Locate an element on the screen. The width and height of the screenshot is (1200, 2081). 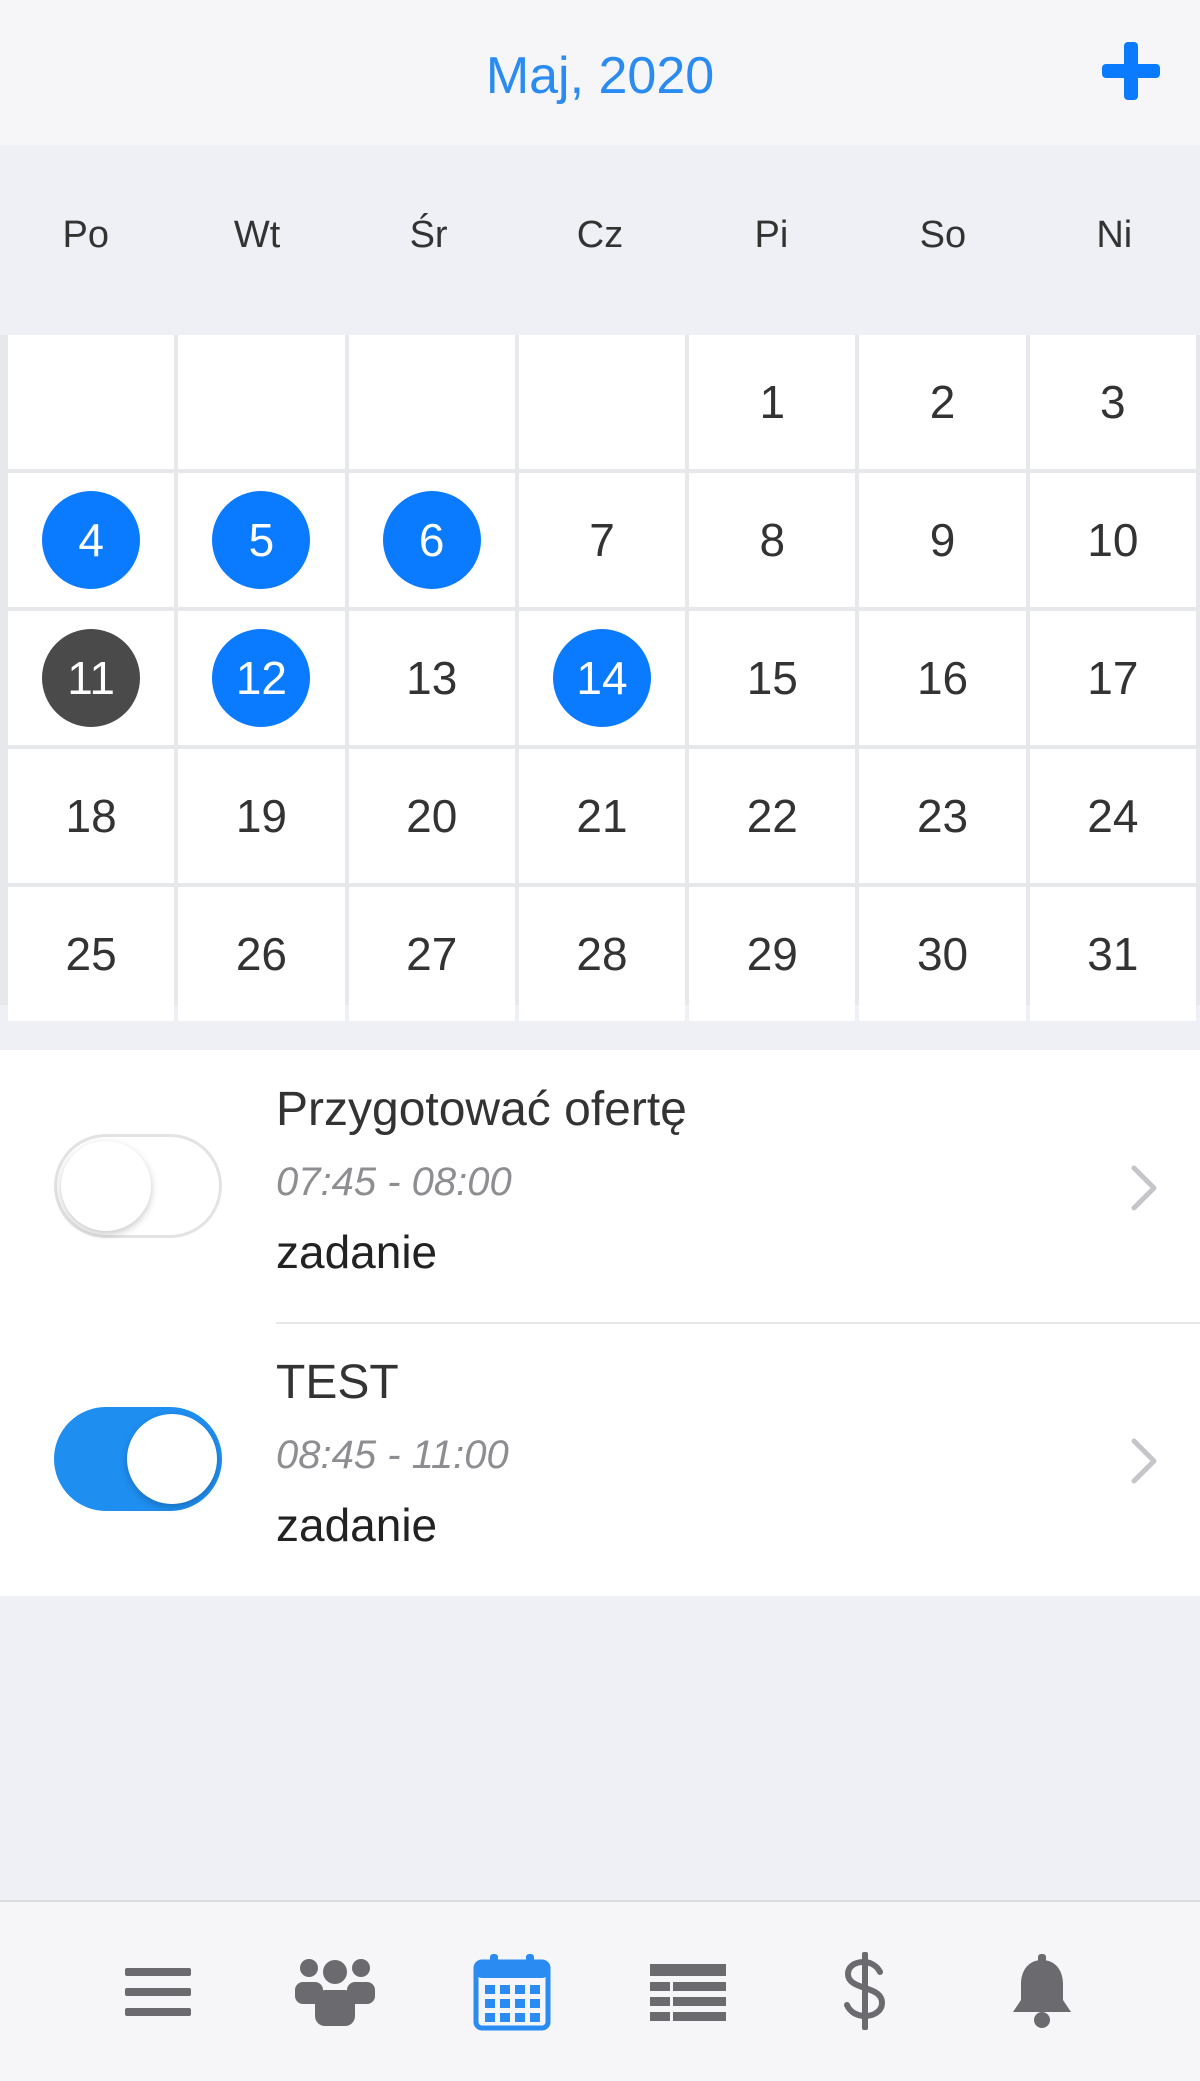
calendar-day: 23 is located at coordinates (942, 816).